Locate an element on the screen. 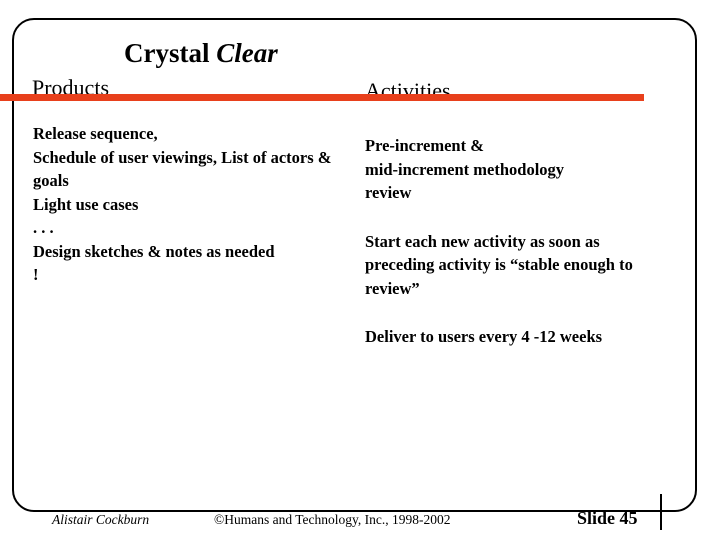  footer-slide-number: Slide 45 is located at coordinates (607, 518).